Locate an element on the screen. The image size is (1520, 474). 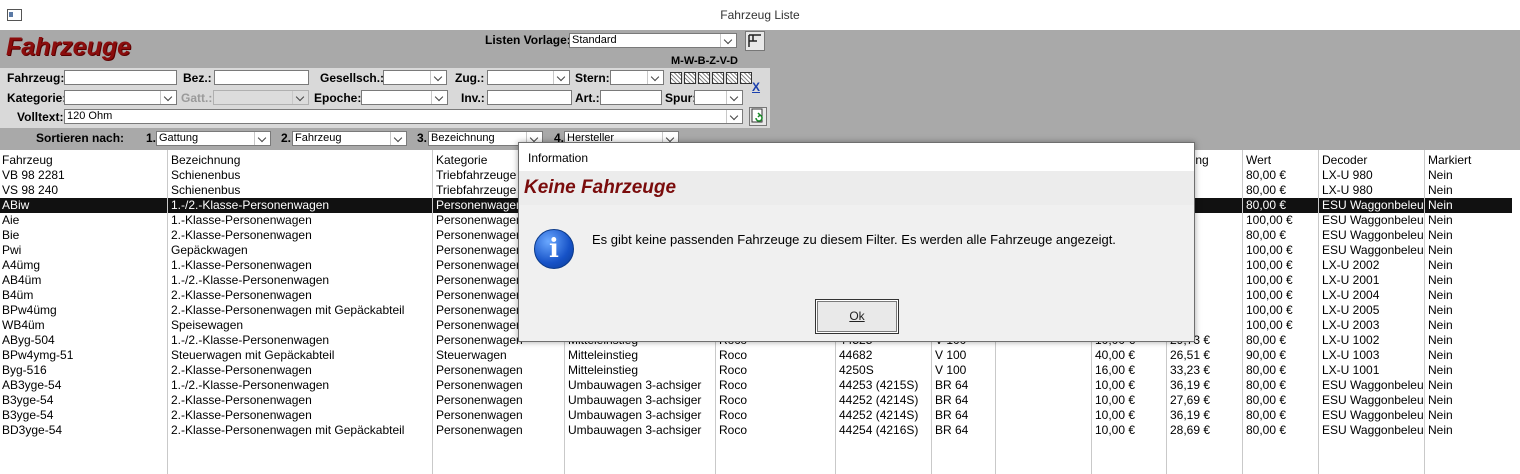
table-cell: 4250S is located at coordinates (856, 370).